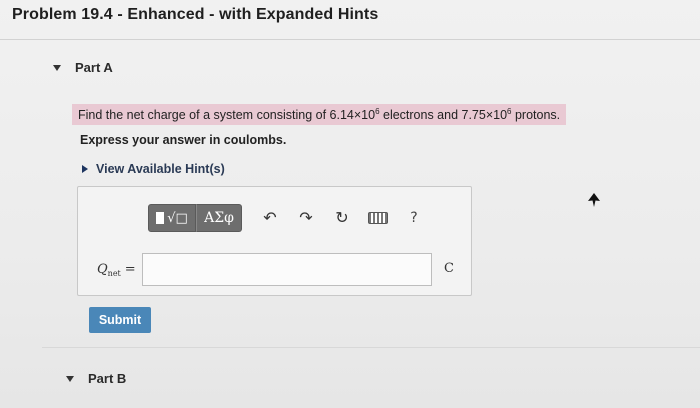 This screenshot has width=700, height=408. Describe the element at coordinates (85, 169) in the screenshot. I see `expand-triangle-icon` at that location.